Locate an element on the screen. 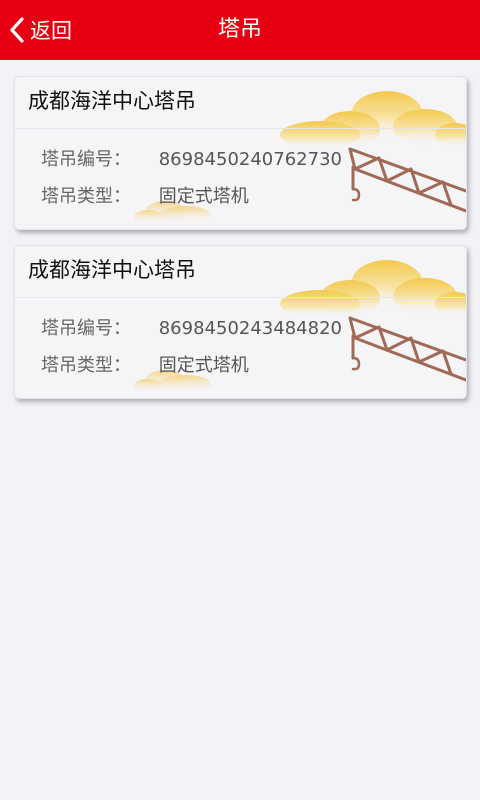 The image size is (480, 800). back-label: 返回 is located at coordinates (51, 31).